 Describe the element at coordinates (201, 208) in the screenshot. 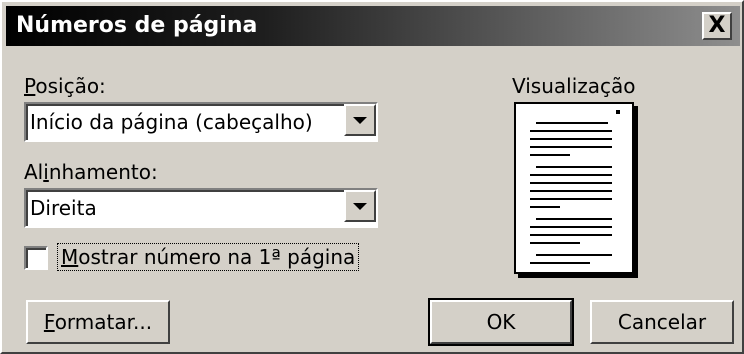

I see `alignment-select: Direita` at that location.